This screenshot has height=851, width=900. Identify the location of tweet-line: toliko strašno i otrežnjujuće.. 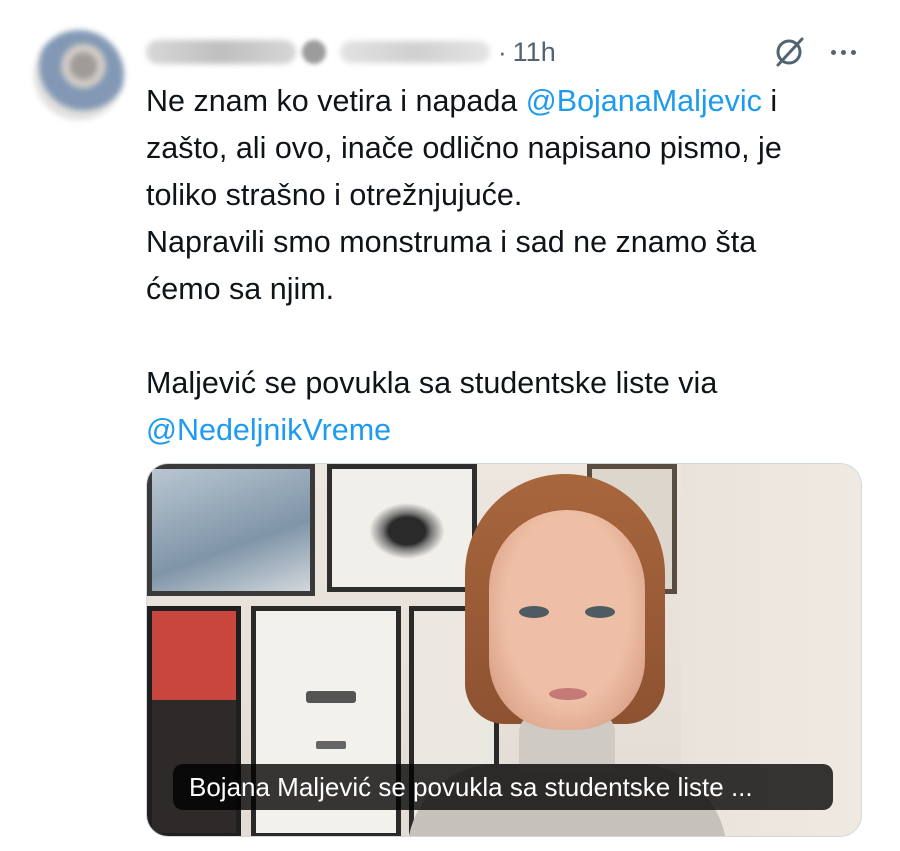
(334, 195).